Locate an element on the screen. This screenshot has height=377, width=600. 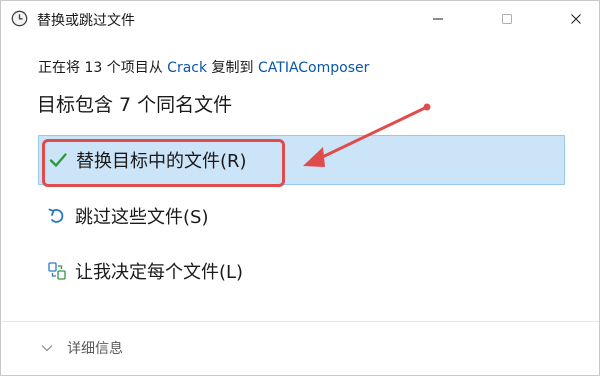
copy-status-line: 正在将 13 个项目从 Crack 复制到 CATIAComposer is located at coordinates (203, 67).